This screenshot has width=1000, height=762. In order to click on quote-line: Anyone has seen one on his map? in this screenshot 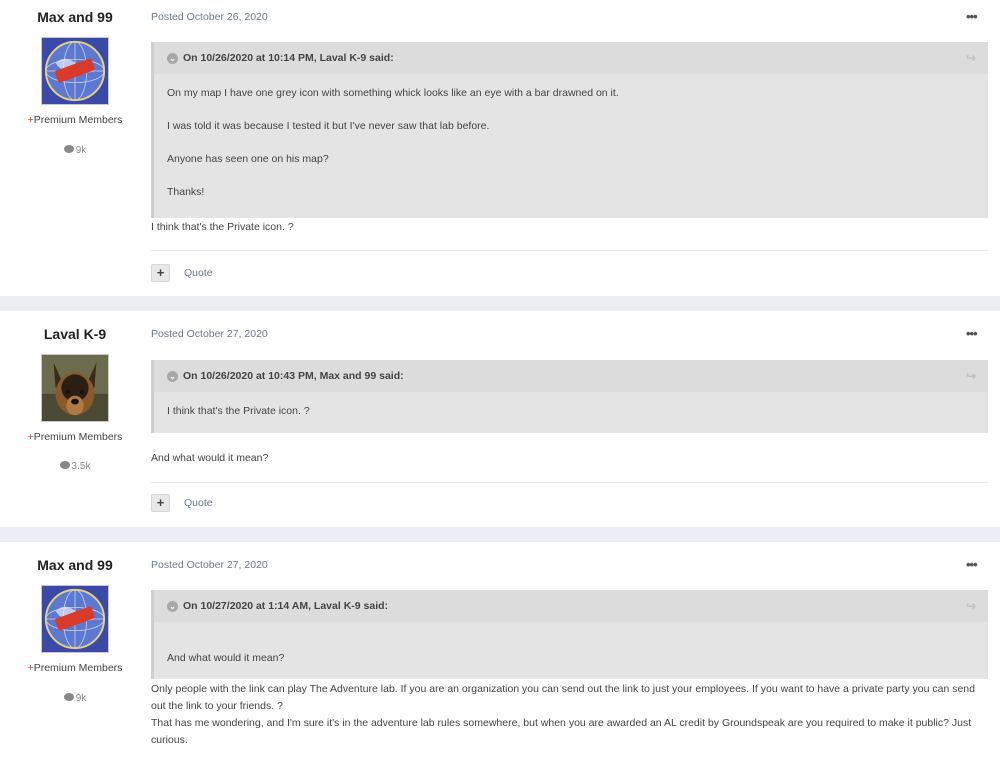, I will do `click(248, 159)`.